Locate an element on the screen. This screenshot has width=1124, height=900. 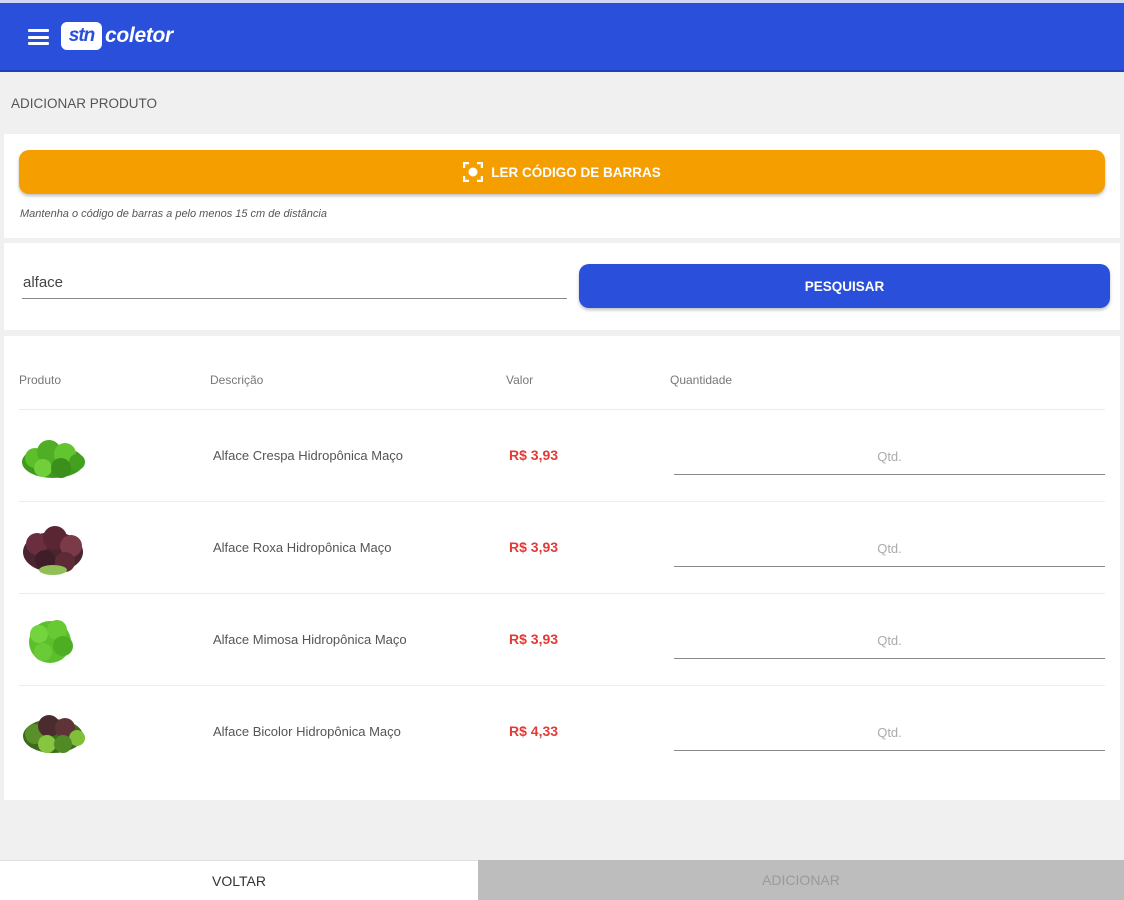
product-description: Alface Roxa Hidropônica Maço is located at coordinates (302, 547).